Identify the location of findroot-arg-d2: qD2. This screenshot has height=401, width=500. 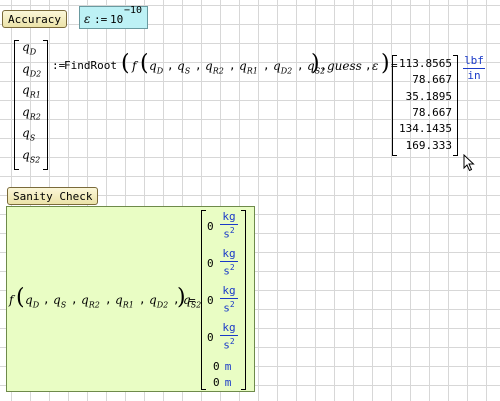
(283, 67).